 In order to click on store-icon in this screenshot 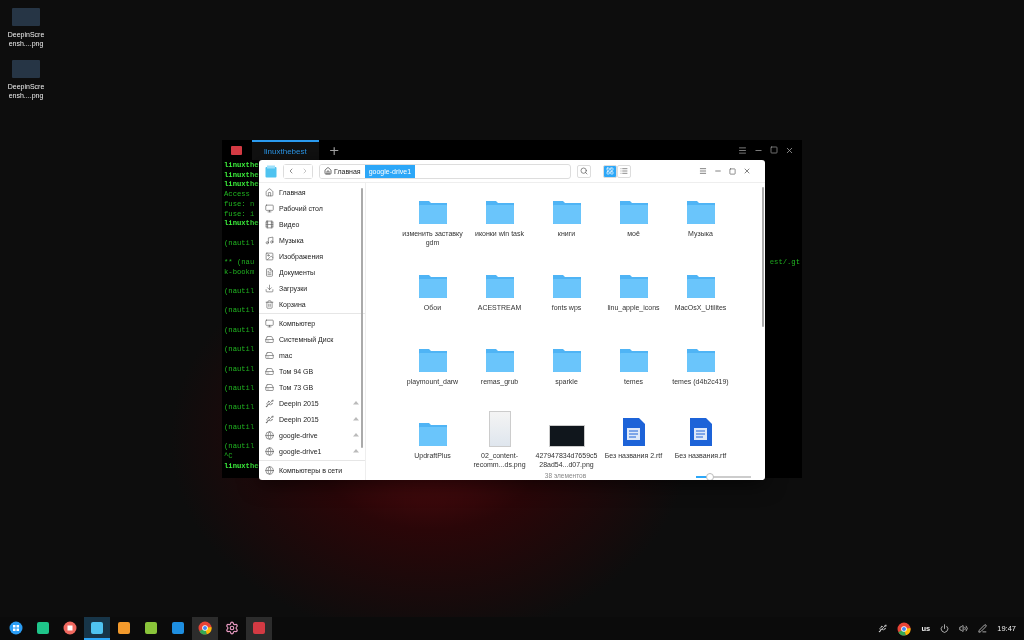, I will do `click(124, 627)`.